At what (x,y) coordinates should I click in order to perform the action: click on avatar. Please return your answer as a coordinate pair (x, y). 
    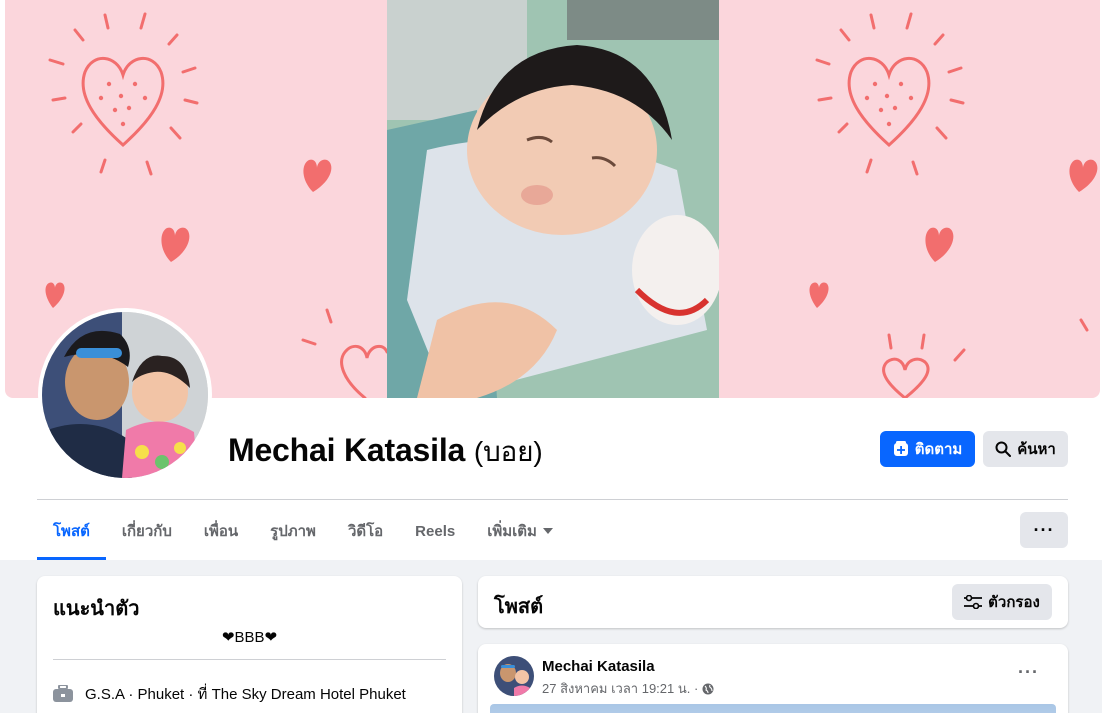
    Looking at the image, I should click on (125, 395).